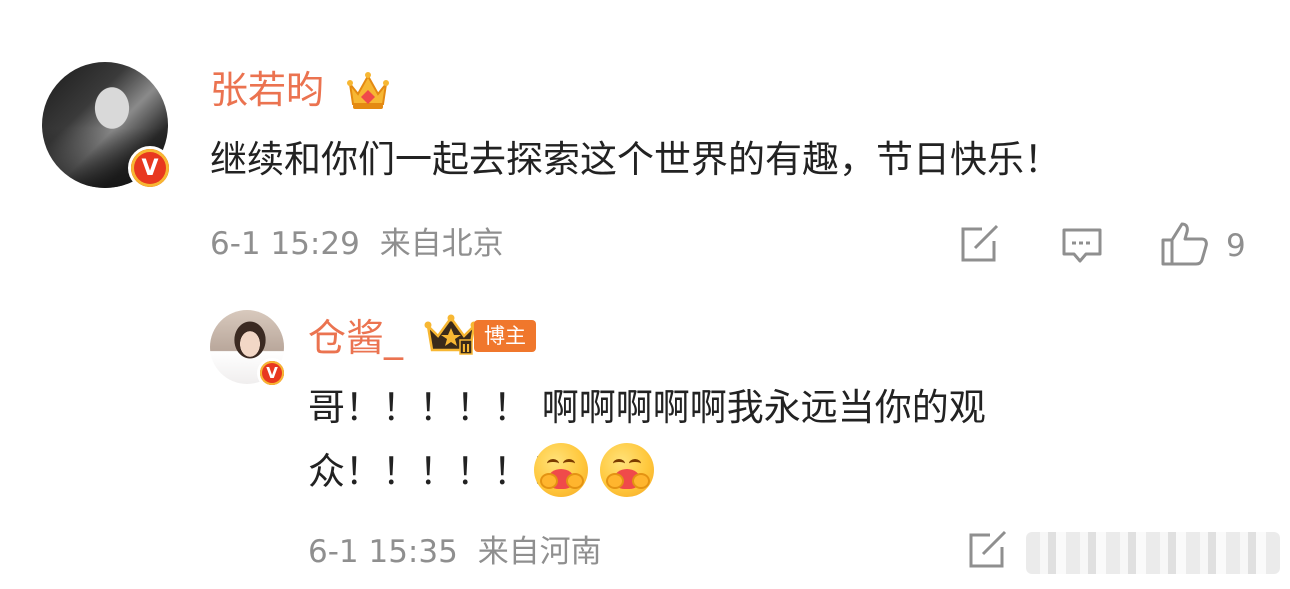 This screenshot has width=1290, height=589. What do you see at coordinates (1082, 246) in the screenshot?
I see `comment-icon` at bounding box center [1082, 246].